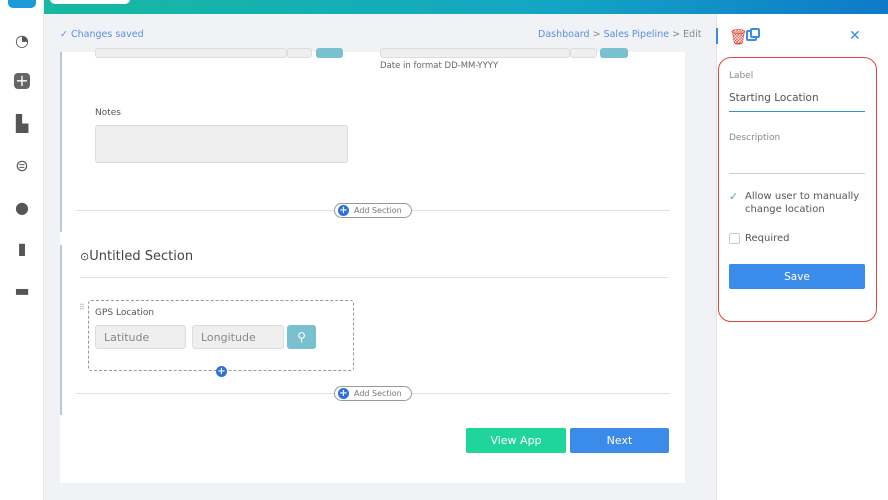 The height and width of the screenshot is (500, 888). What do you see at coordinates (619, 440) in the screenshot?
I see `next-button: Next` at bounding box center [619, 440].